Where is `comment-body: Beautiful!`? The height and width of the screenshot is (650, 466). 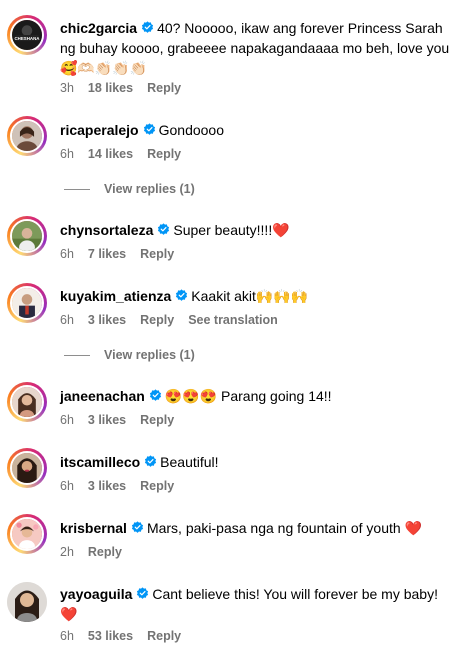
comment-body: Beautiful! is located at coordinates (189, 462).